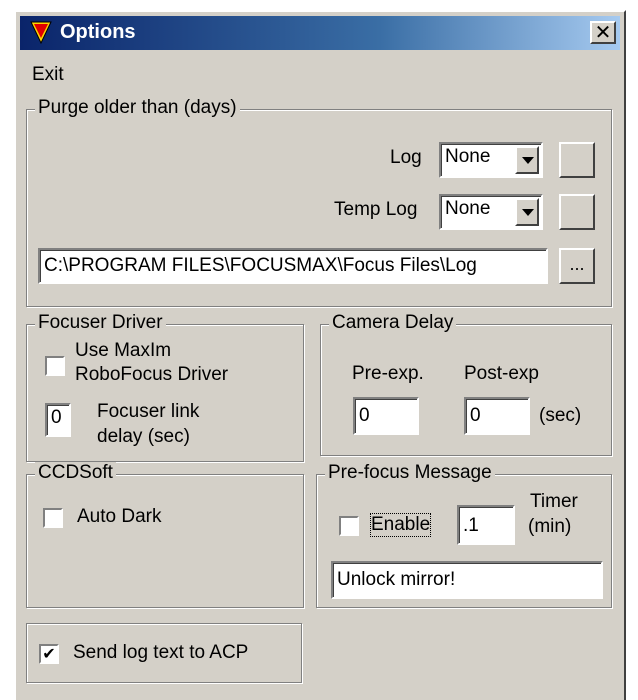 The image size is (638, 700). I want to click on post-exp-field: 0, so click(497, 416).